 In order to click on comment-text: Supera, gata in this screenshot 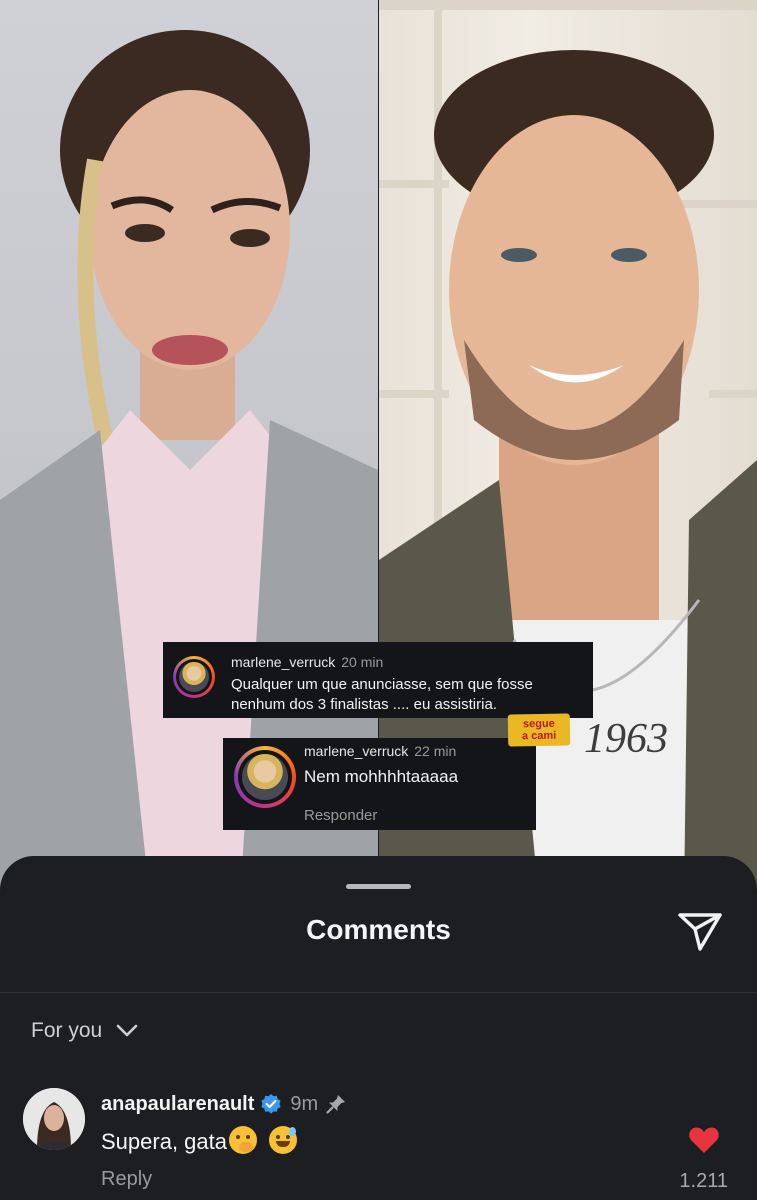, I will do `click(199, 1140)`.